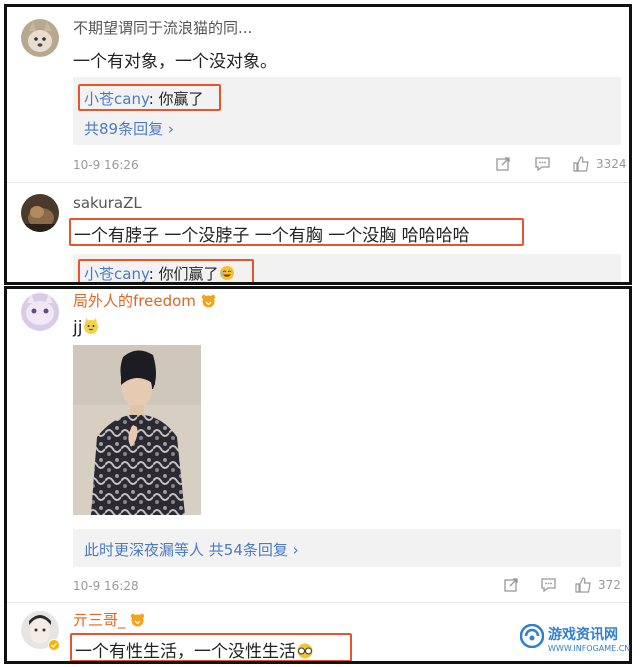  Describe the element at coordinates (144, 550) in the screenshot. I see `reply-usernames: 此时更深夜漏等人` at that location.